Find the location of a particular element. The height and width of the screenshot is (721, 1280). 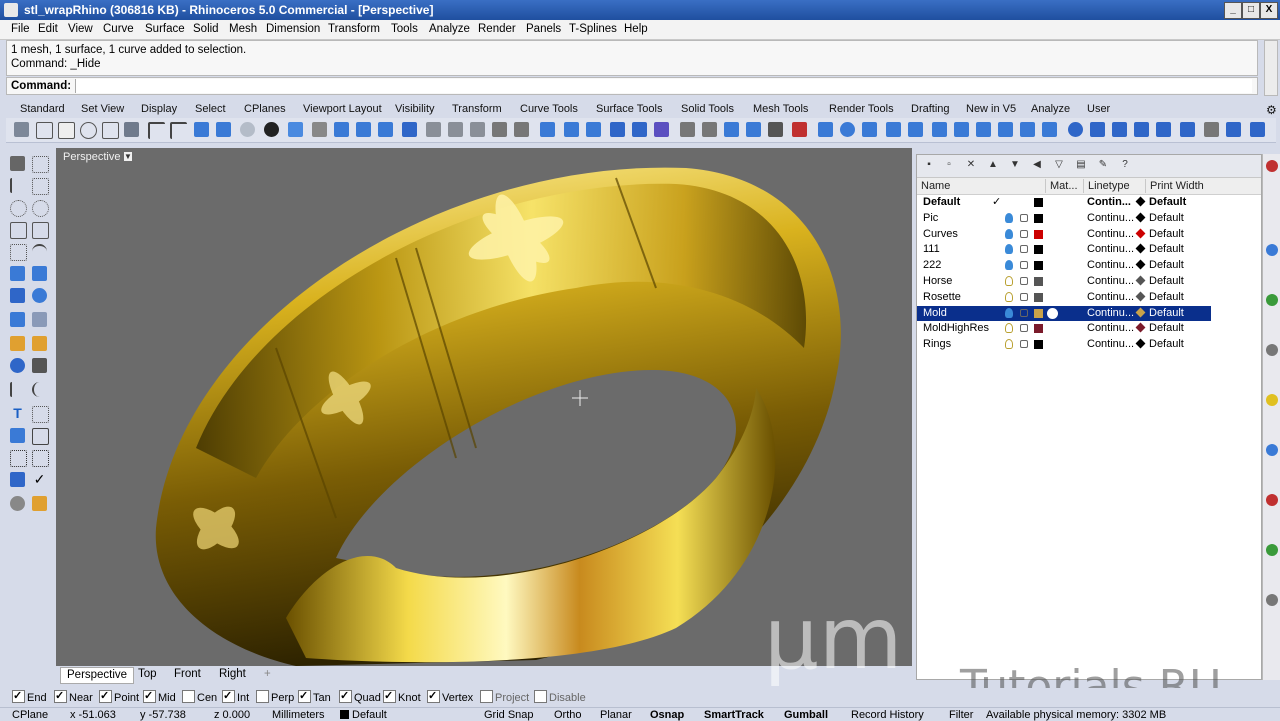

select-arrow-icon is located at coordinates (17, 163).